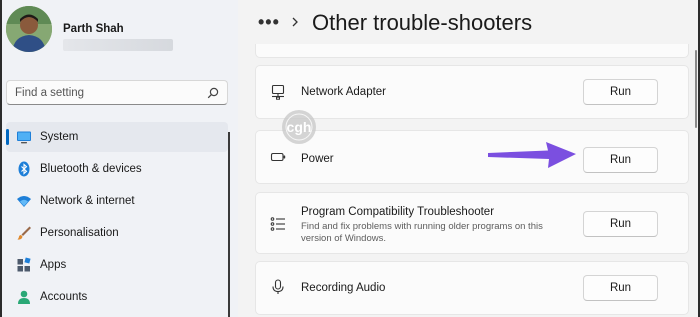 This screenshot has height=317, width=700. Describe the element at coordinates (278, 92) in the screenshot. I see `network-adapter-icon` at that location.